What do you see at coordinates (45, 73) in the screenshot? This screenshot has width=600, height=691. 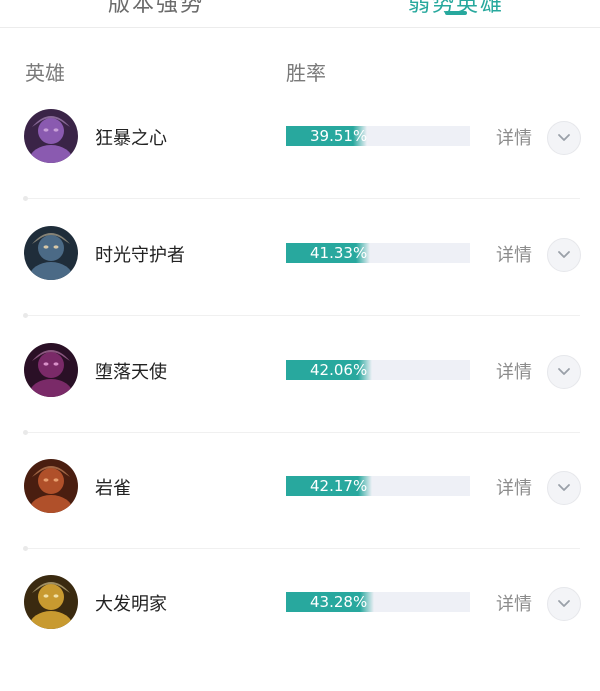 I see `column-header-hero: 英雄` at bounding box center [45, 73].